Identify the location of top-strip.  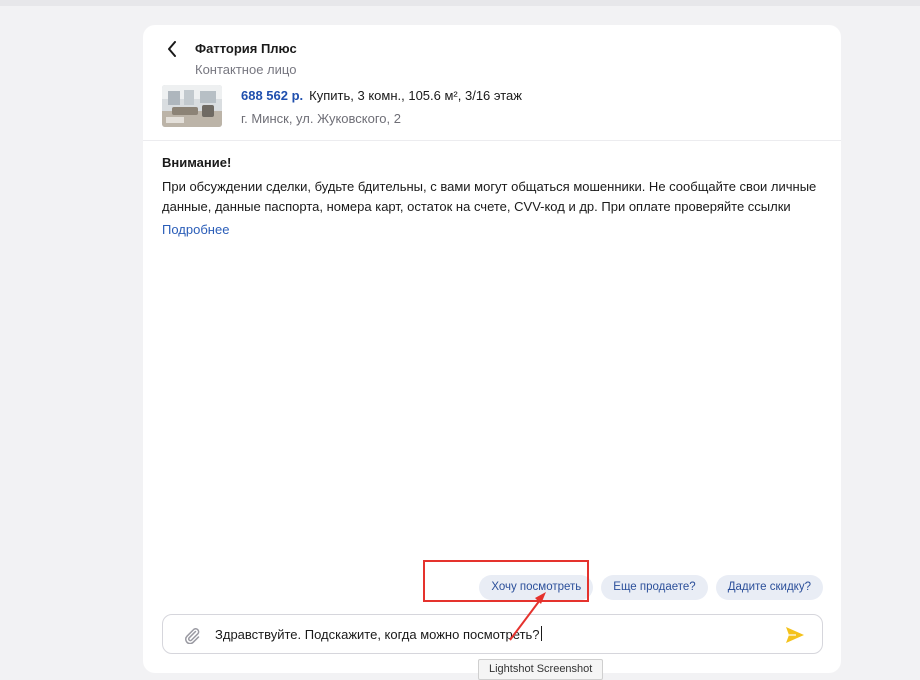
(460, 3).